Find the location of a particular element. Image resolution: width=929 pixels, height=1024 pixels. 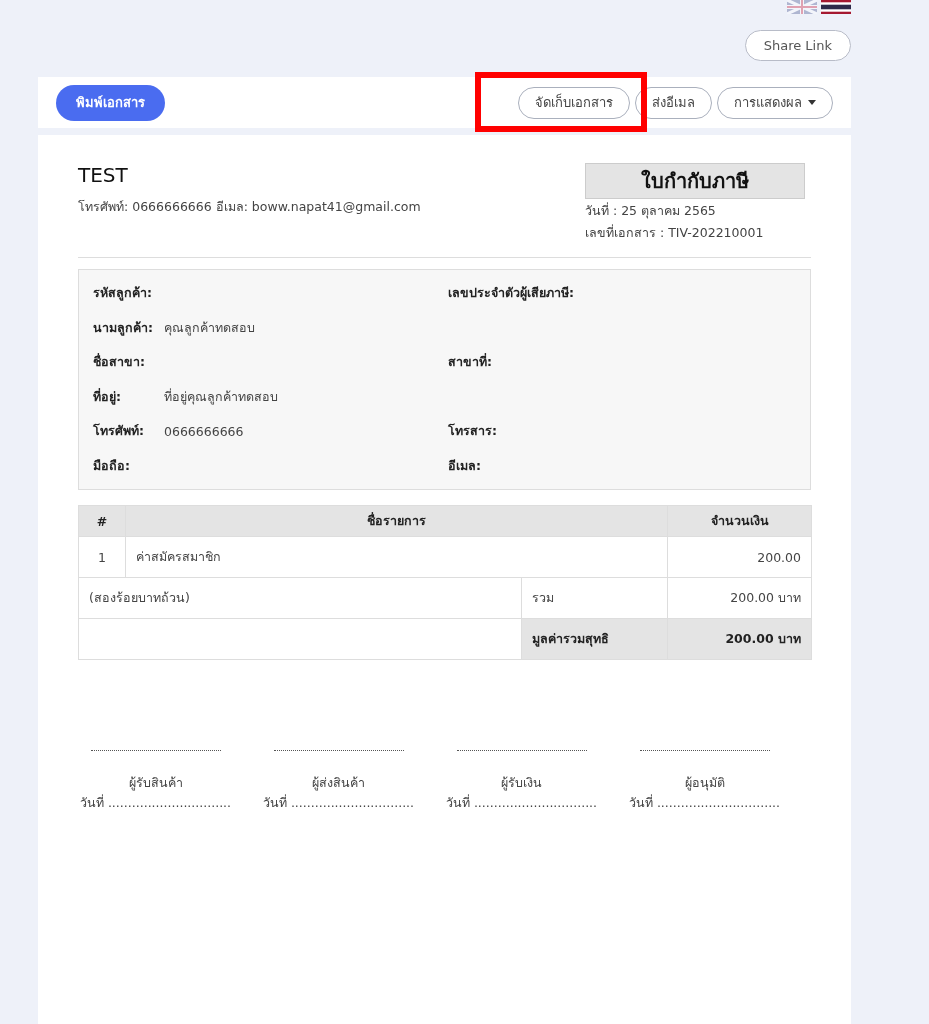

column-header: จำนวนเงิน is located at coordinates (739, 521).